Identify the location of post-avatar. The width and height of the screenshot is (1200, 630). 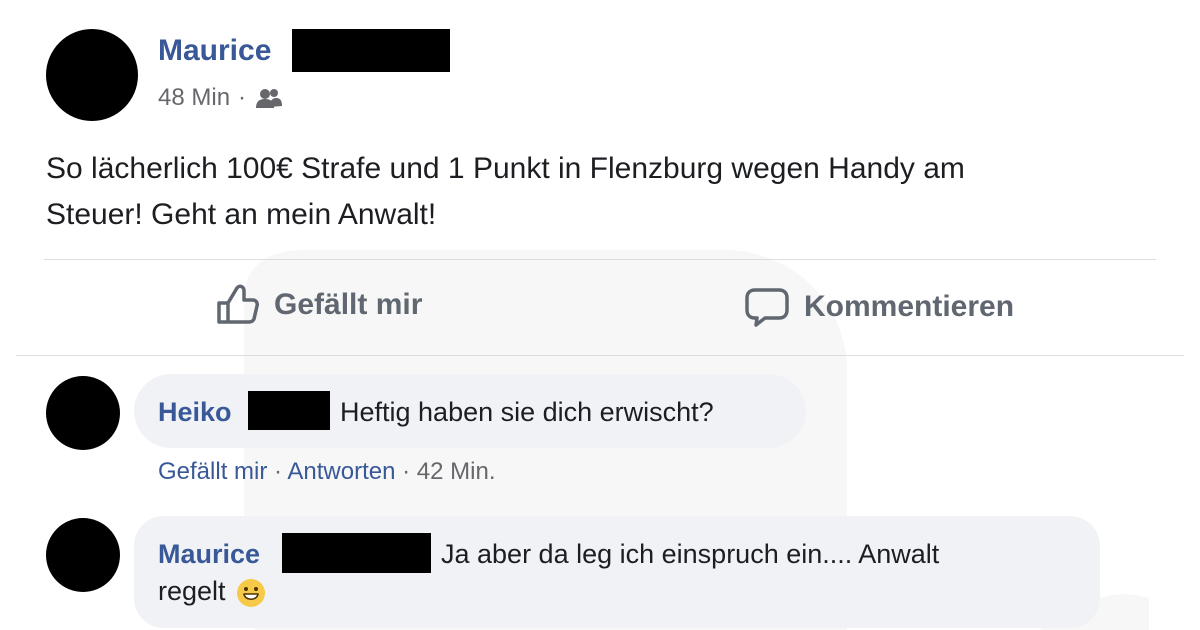
(92, 75).